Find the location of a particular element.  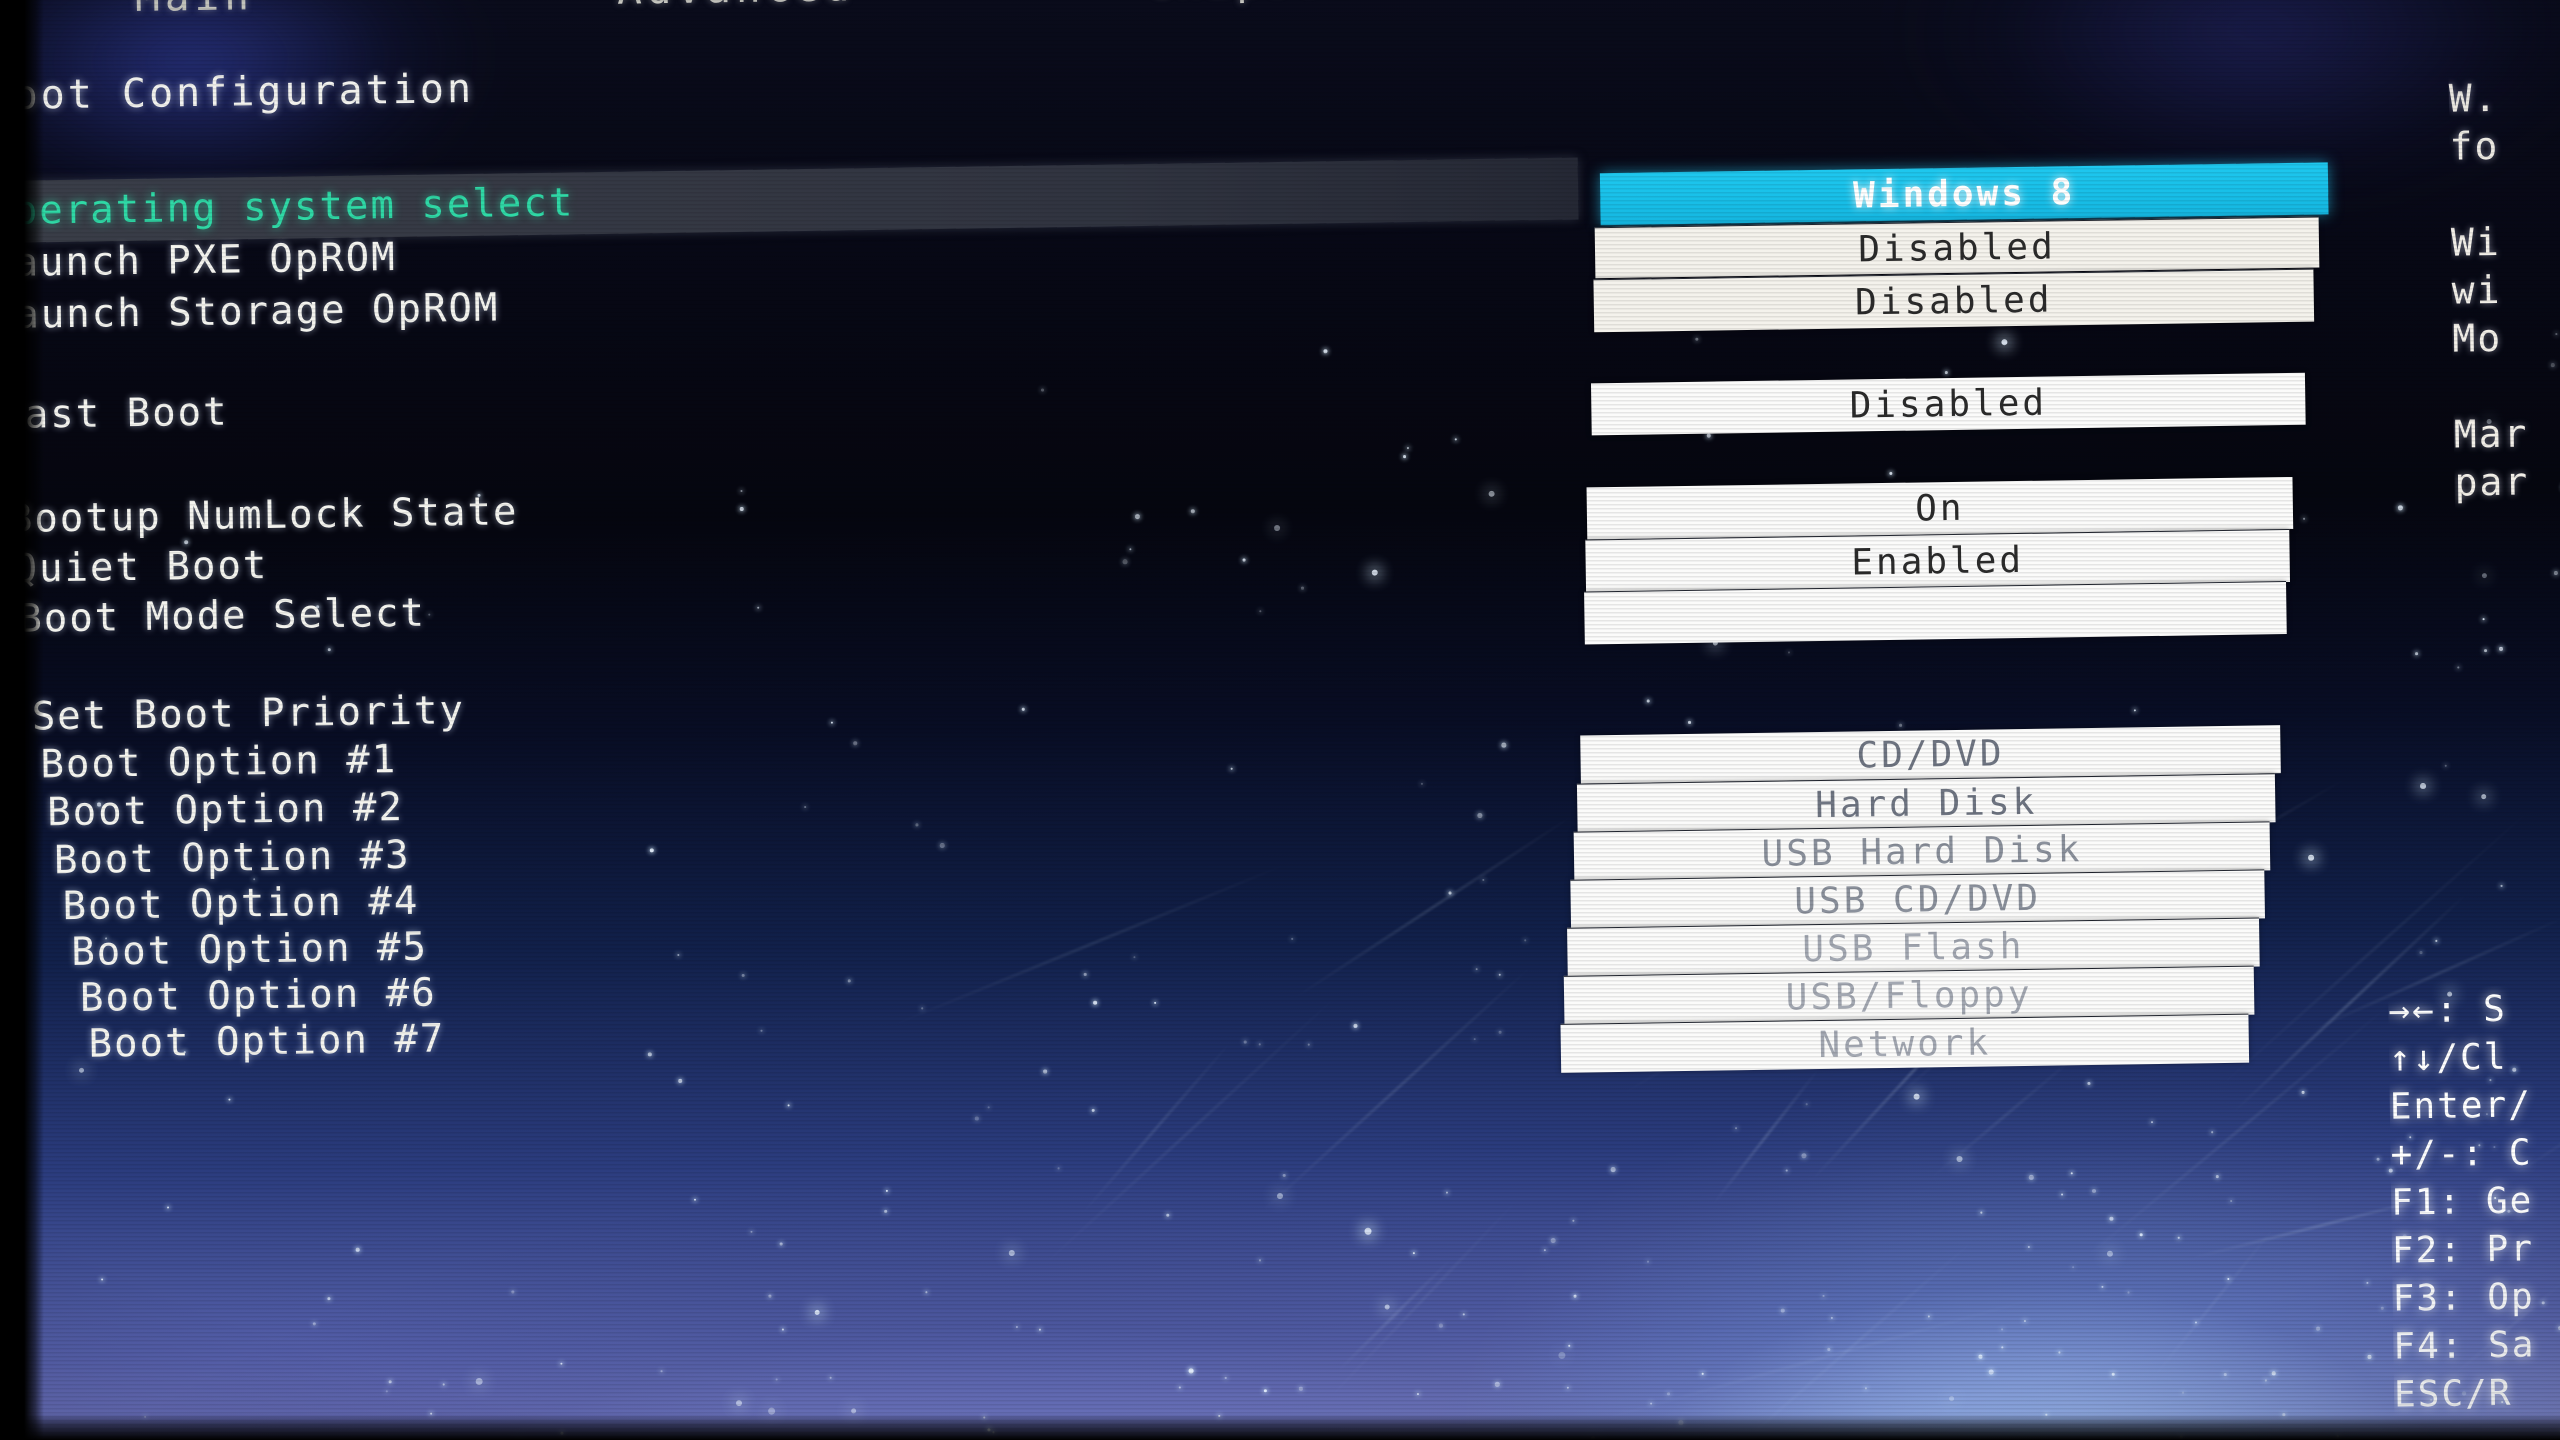

boot-option-label-1: Boot Option #1 is located at coordinates (218, 762).